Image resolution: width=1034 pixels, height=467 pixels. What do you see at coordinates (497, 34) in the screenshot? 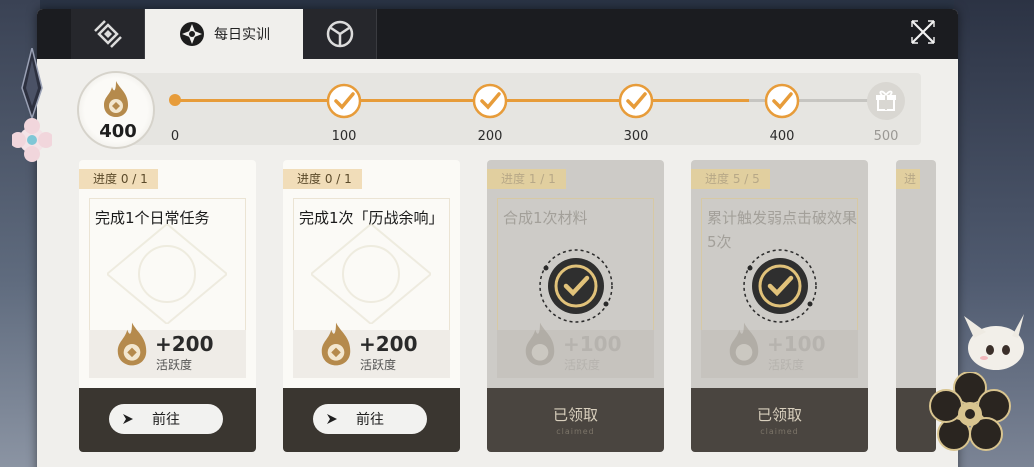
I see `tab-bar: 每日实训` at bounding box center [497, 34].